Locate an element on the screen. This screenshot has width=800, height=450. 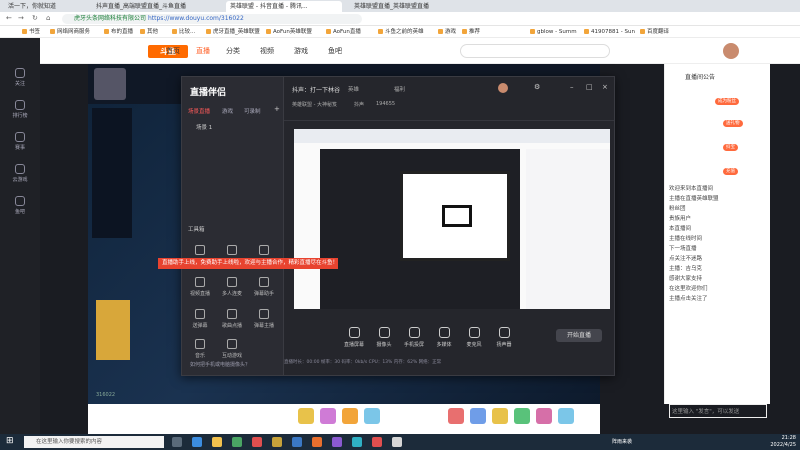
sidebar-item-rank: 排行榜 is located at coordinates (20, 109).